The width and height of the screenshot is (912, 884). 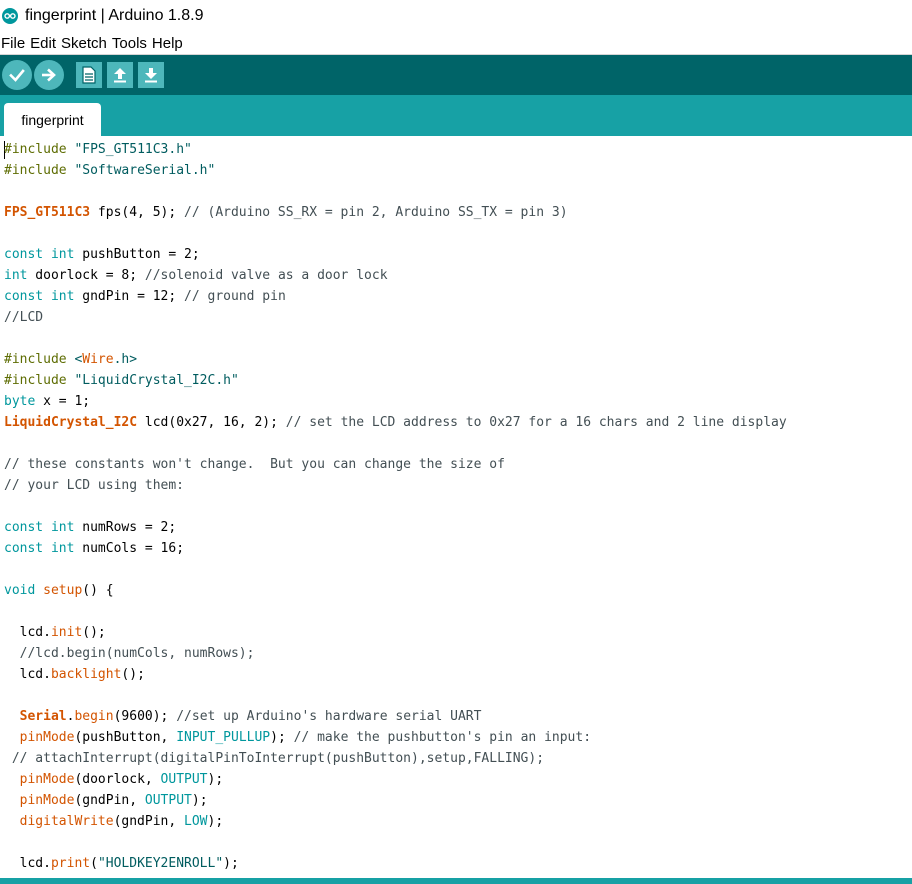 What do you see at coordinates (94, 485) in the screenshot?
I see `code-token: // your LCD using them:` at bounding box center [94, 485].